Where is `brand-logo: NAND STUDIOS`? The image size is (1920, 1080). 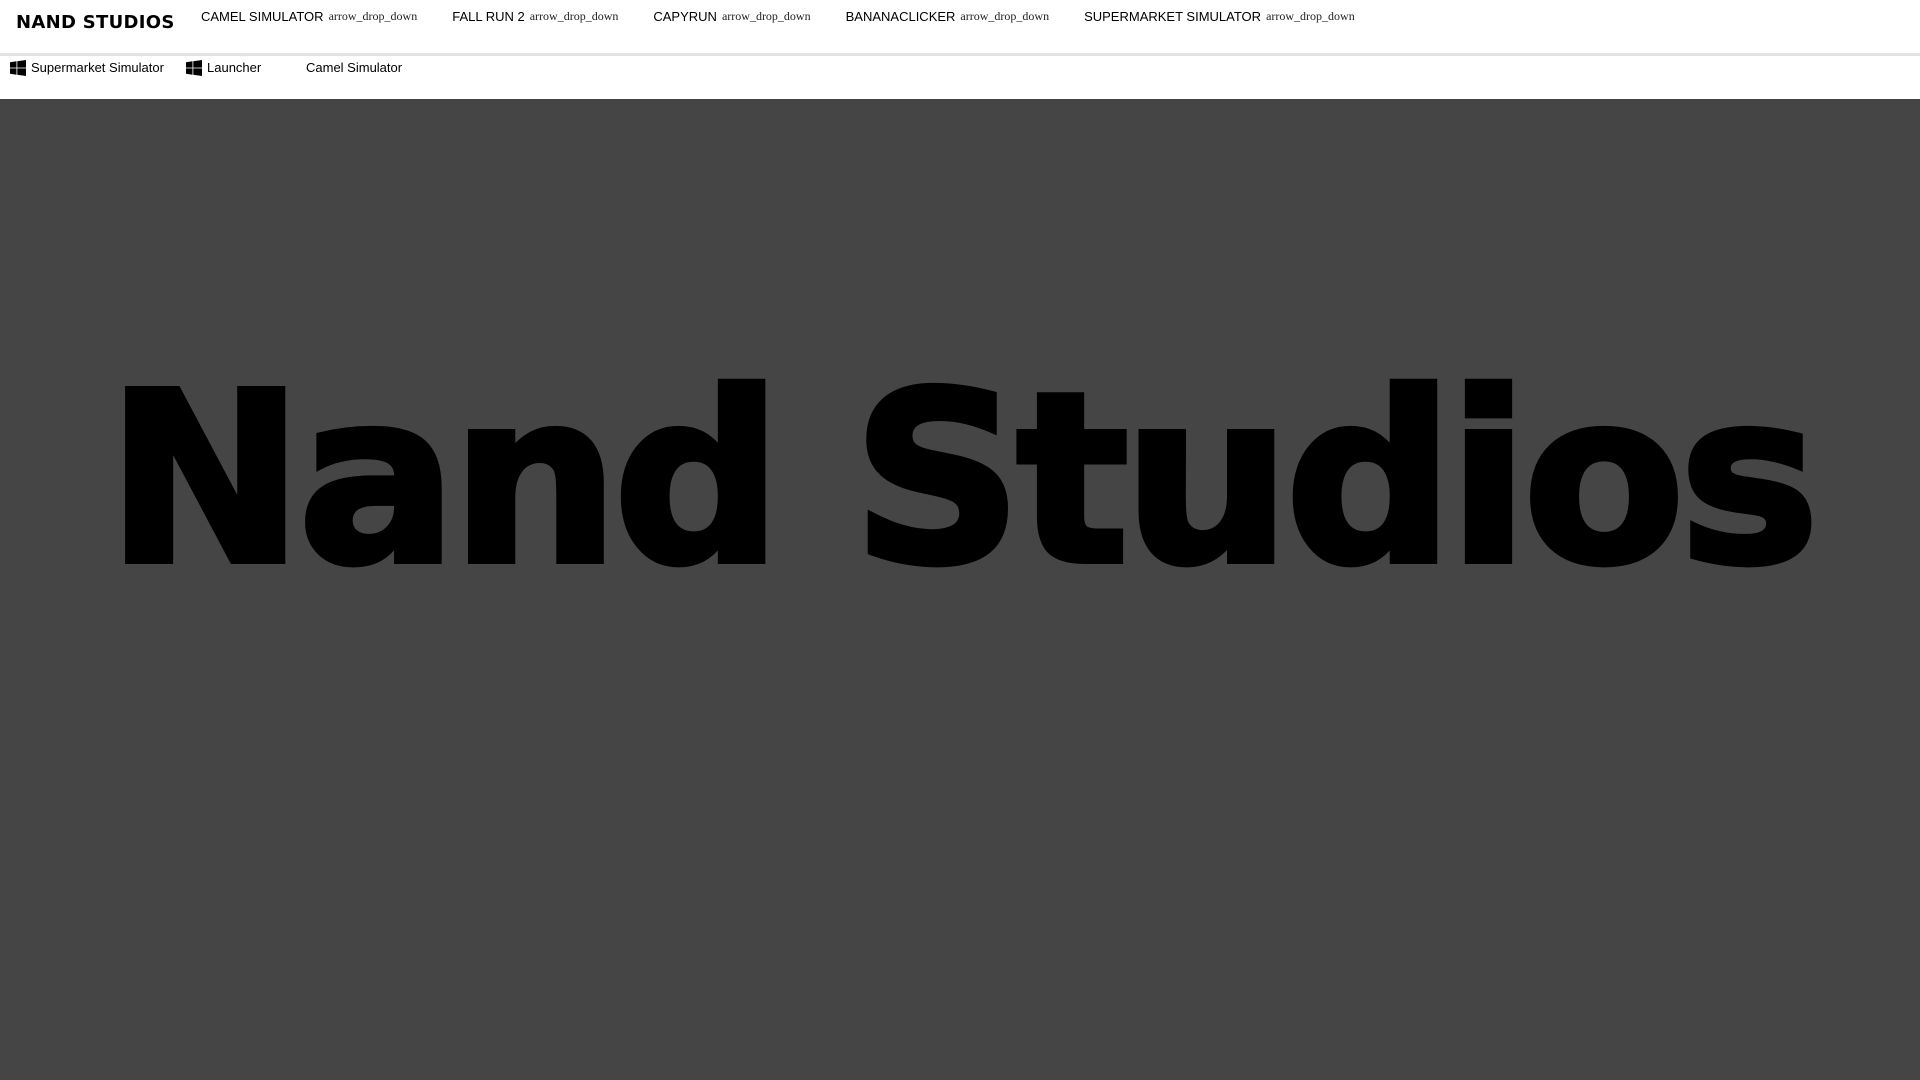 brand-logo: NAND STUDIOS is located at coordinates (95, 22).